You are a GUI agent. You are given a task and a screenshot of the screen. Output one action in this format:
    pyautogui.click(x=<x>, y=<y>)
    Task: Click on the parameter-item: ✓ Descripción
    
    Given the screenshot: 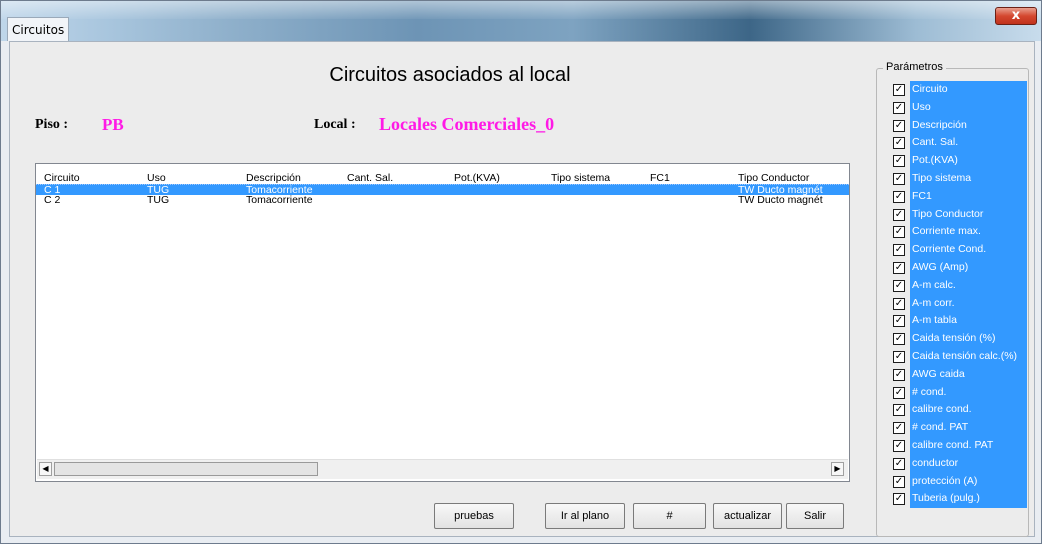 What is the action you would take?
    pyautogui.click(x=958, y=125)
    